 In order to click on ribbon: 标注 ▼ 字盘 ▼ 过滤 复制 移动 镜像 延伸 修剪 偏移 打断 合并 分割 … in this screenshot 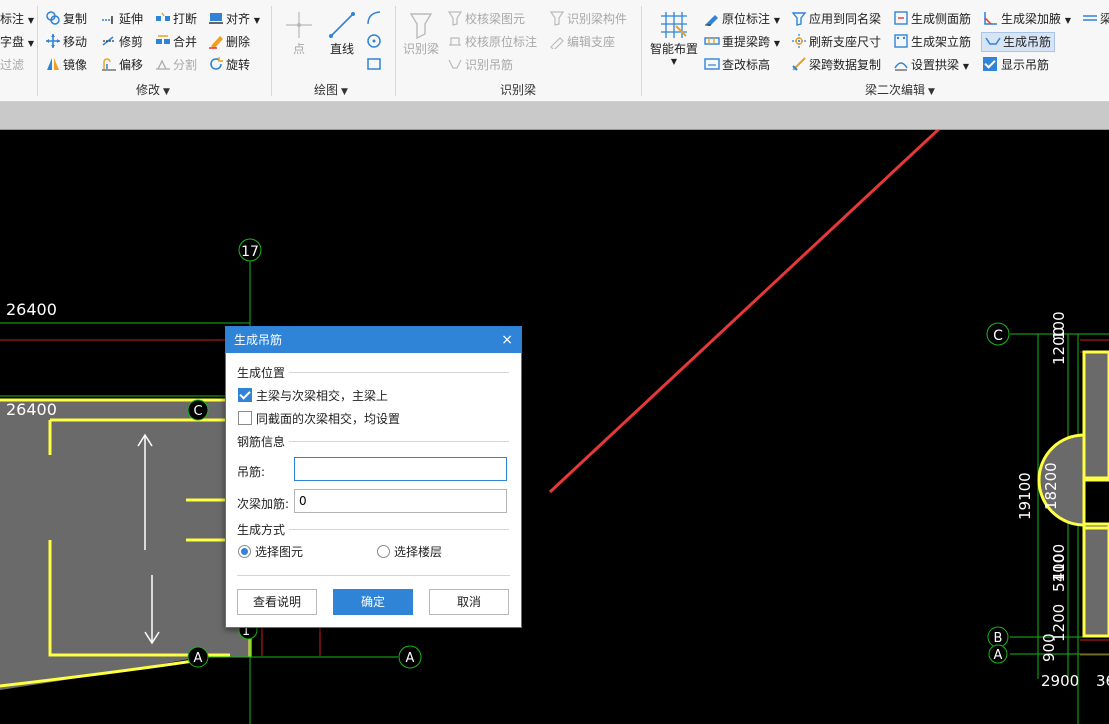, I will do `click(554, 51)`.